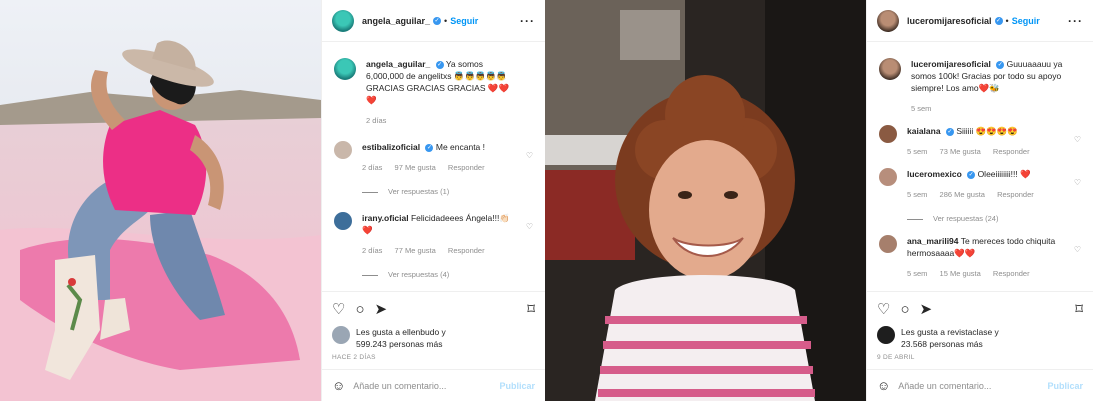 This screenshot has width=1093, height=401. I want to click on comment-likes: 286 Me gusta, so click(962, 194).